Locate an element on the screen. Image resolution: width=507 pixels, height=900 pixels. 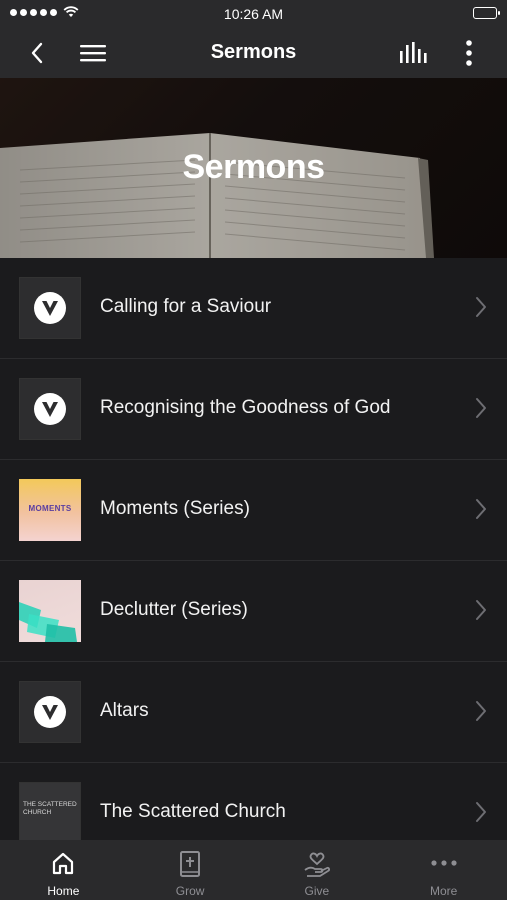
tab-grow-label: Grow is located at coordinates (190, 891).